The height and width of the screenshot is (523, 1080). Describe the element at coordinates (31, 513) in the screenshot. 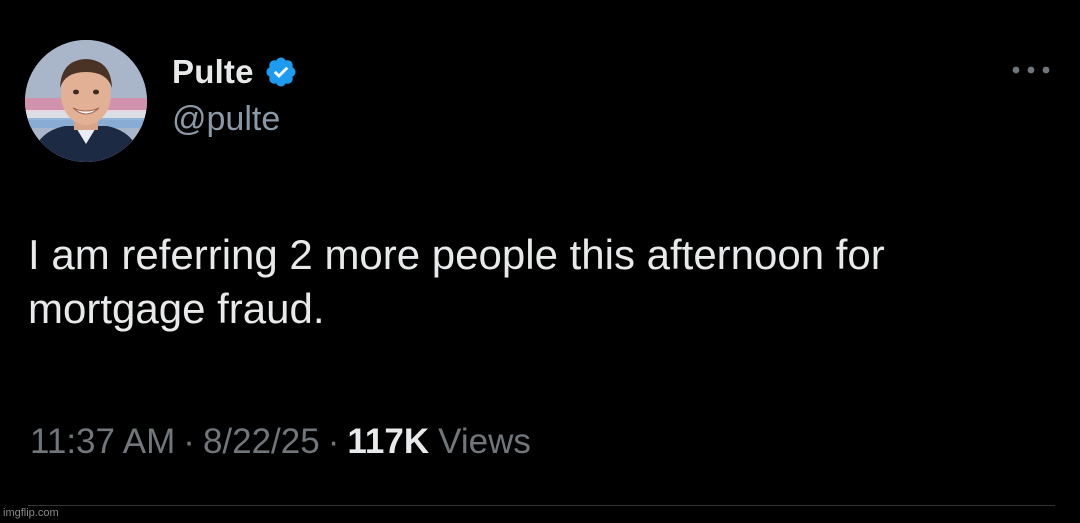

I see `watermark: imgflip.com` at that location.